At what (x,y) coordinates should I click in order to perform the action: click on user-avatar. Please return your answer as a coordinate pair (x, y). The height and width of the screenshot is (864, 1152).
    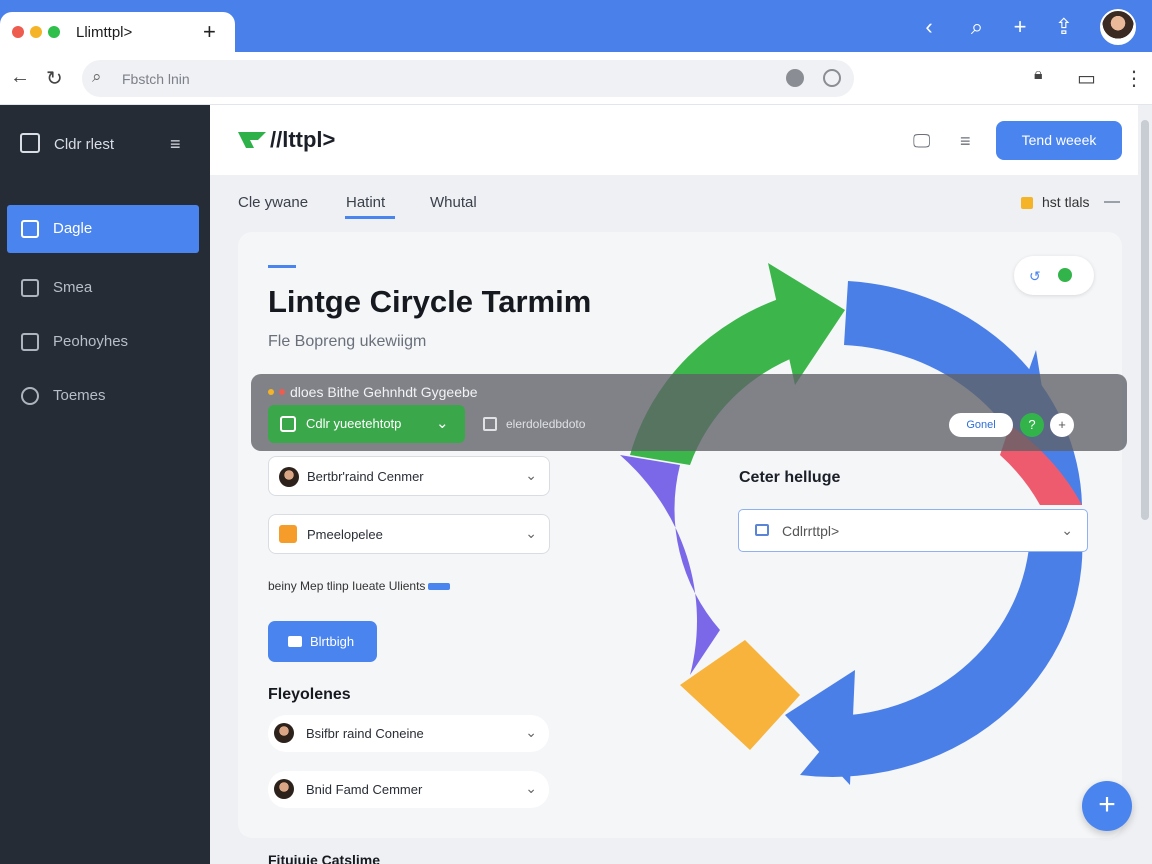
    Looking at the image, I should click on (1118, 27).